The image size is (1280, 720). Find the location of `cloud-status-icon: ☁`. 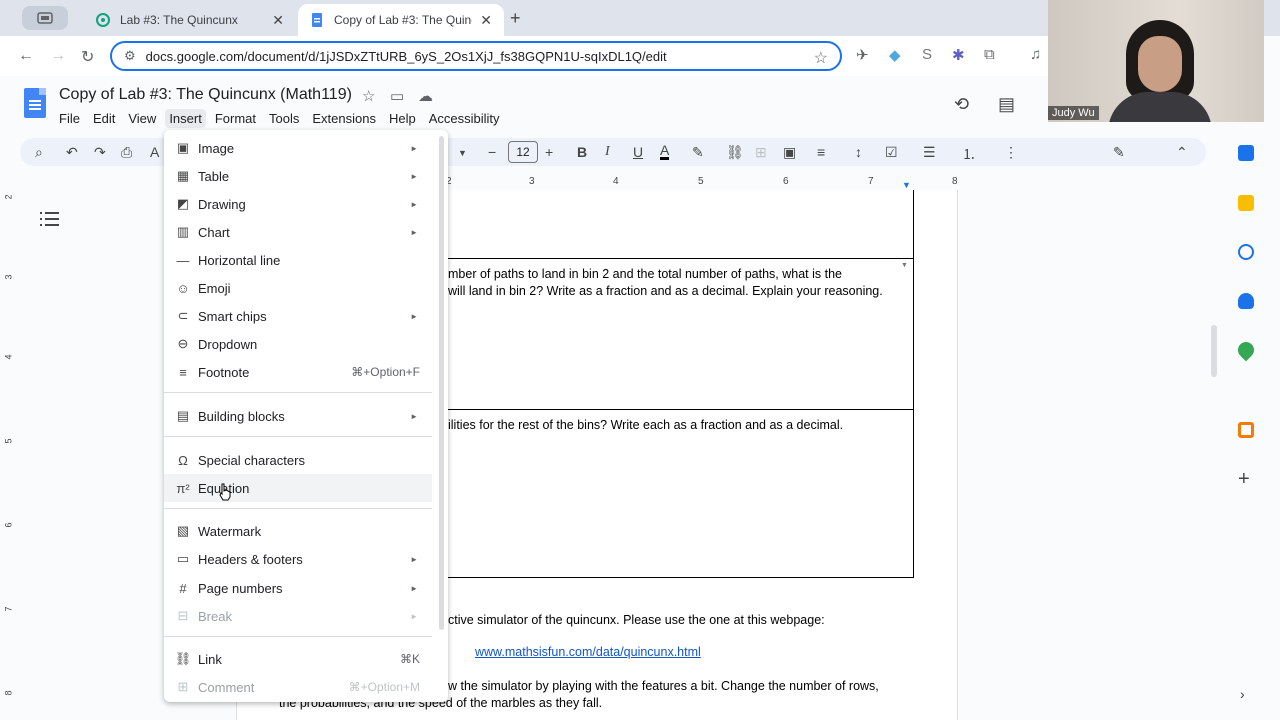

cloud-status-icon: ☁ is located at coordinates (425, 96).